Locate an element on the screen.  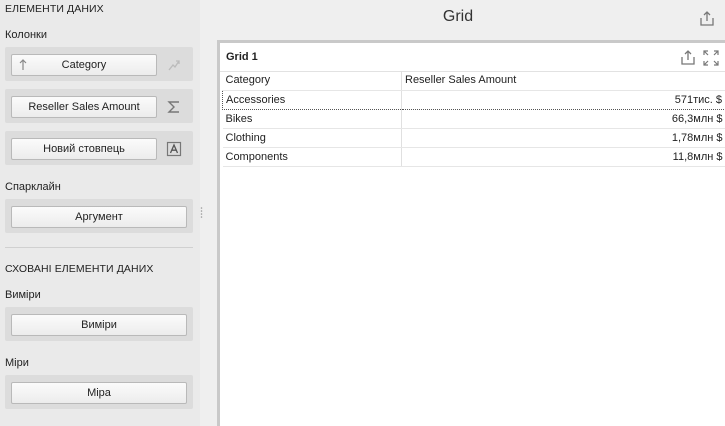
category-cell: Bikes is located at coordinates (312, 119).